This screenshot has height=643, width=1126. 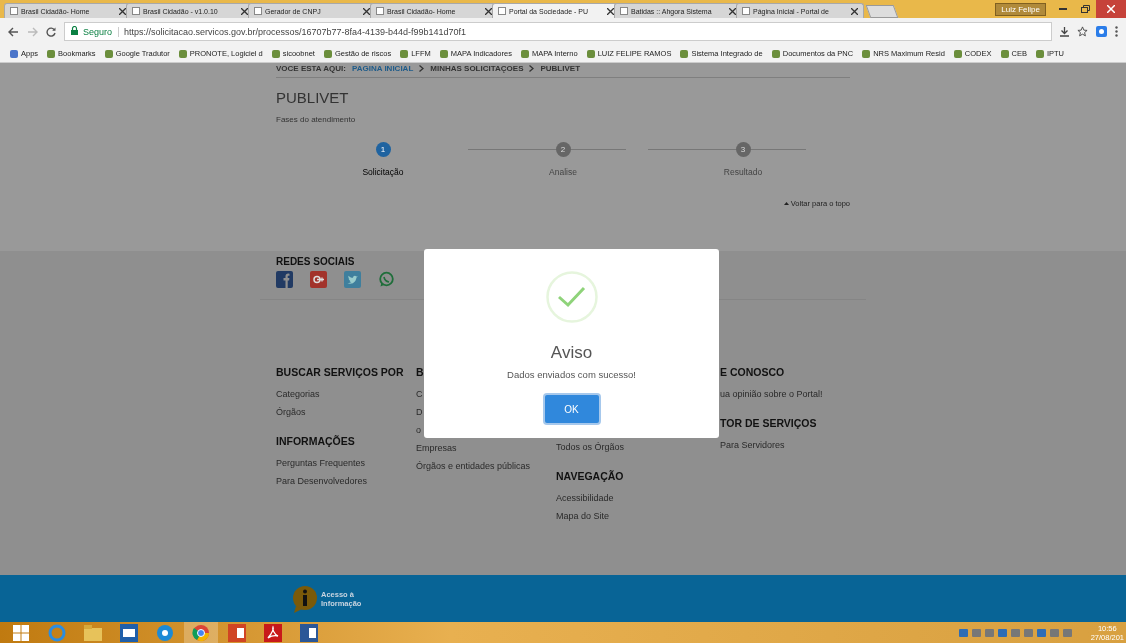 What do you see at coordinates (315, 441) in the screenshot?
I see `footer-heading: INFORMAÇÕES` at bounding box center [315, 441].